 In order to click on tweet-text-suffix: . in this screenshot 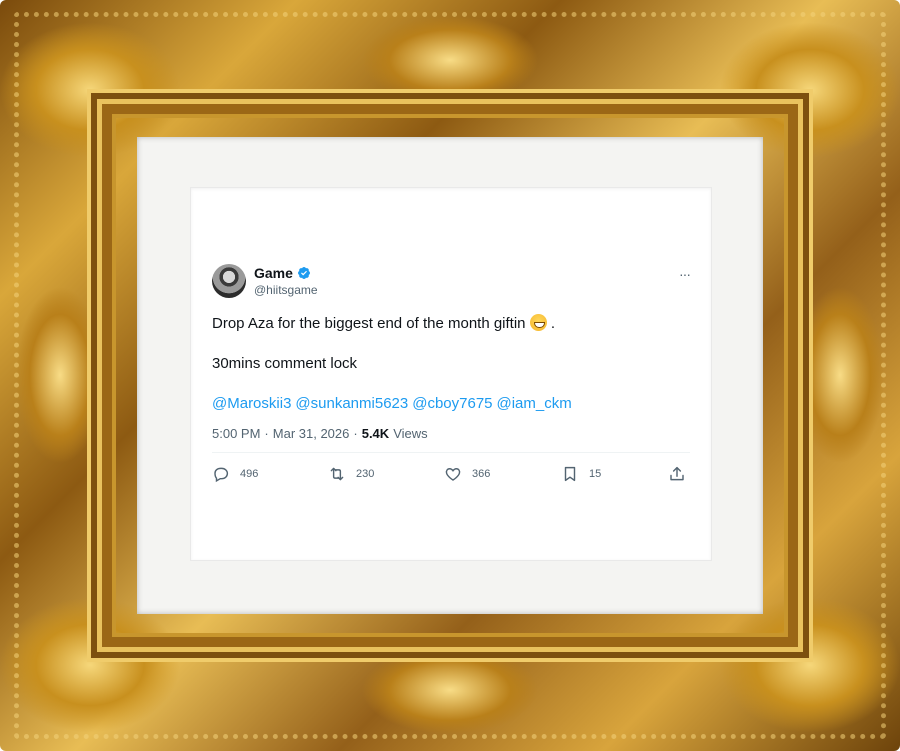, I will do `click(553, 323)`.